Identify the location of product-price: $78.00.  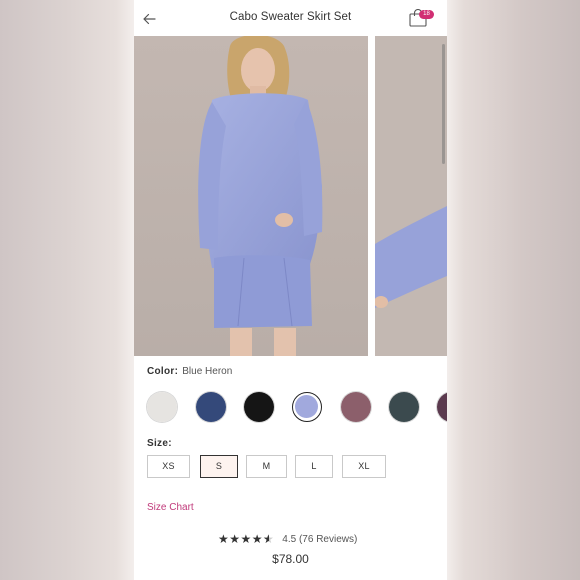
(290, 559).